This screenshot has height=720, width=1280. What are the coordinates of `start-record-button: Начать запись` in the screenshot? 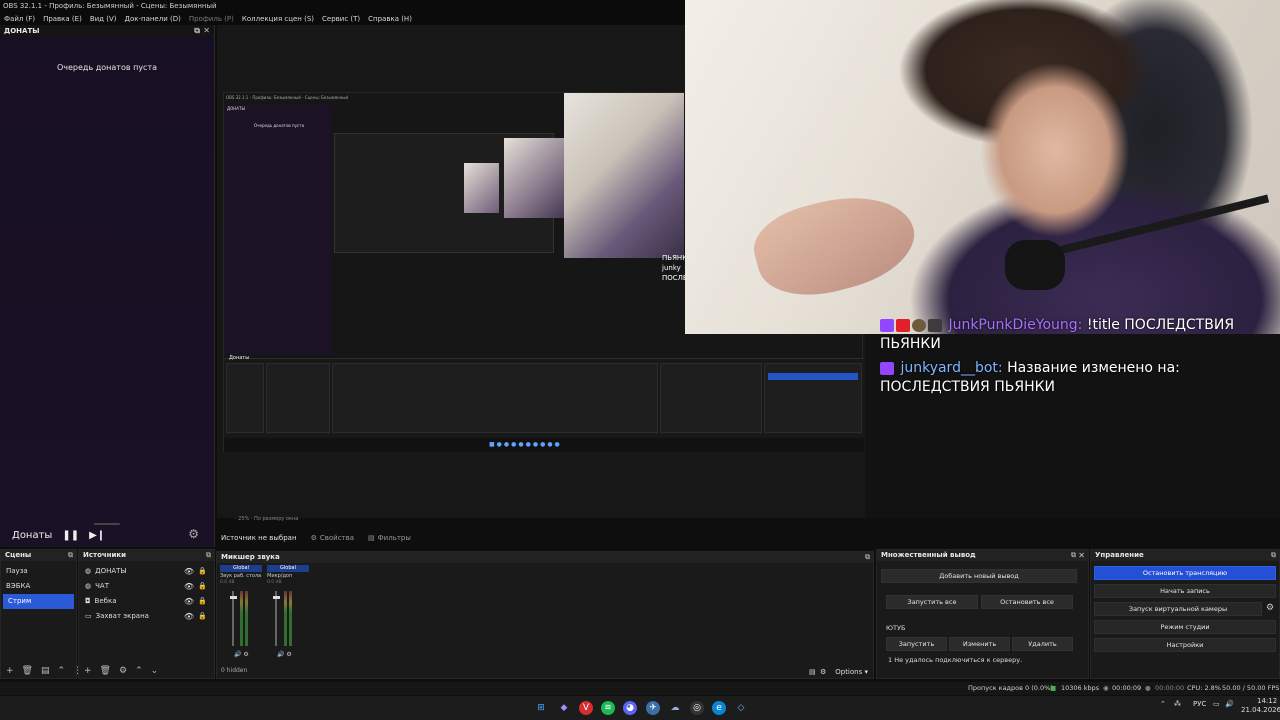 It's located at (1185, 591).